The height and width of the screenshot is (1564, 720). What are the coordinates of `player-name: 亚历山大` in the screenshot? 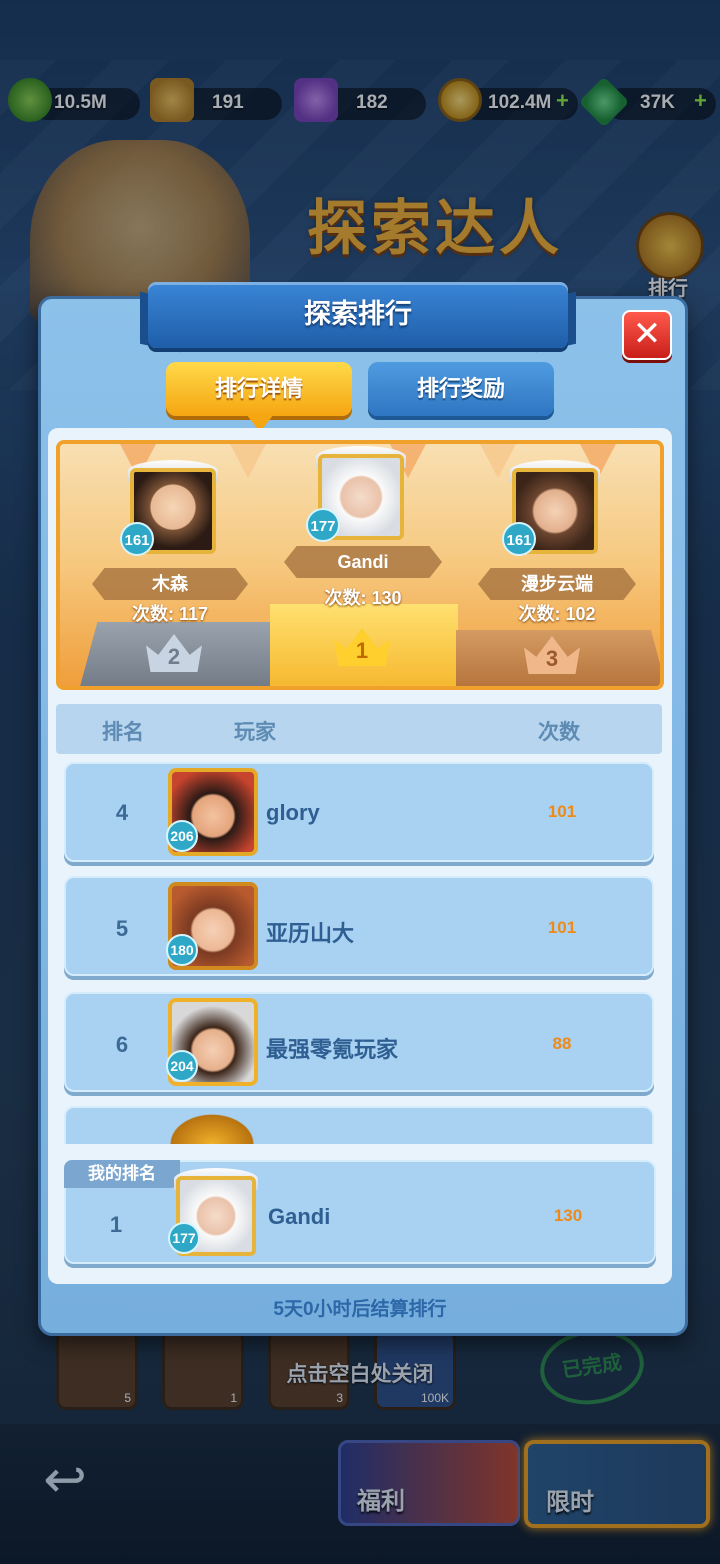 It's located at (310, 933).